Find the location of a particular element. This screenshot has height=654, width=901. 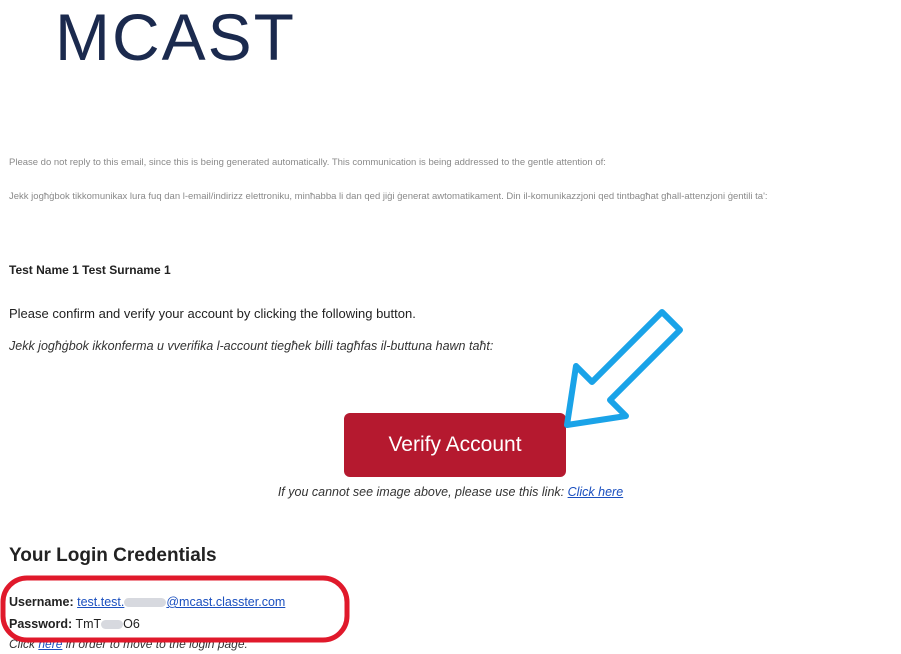

password-prefix: TmT is located at coordinates (88, 624).